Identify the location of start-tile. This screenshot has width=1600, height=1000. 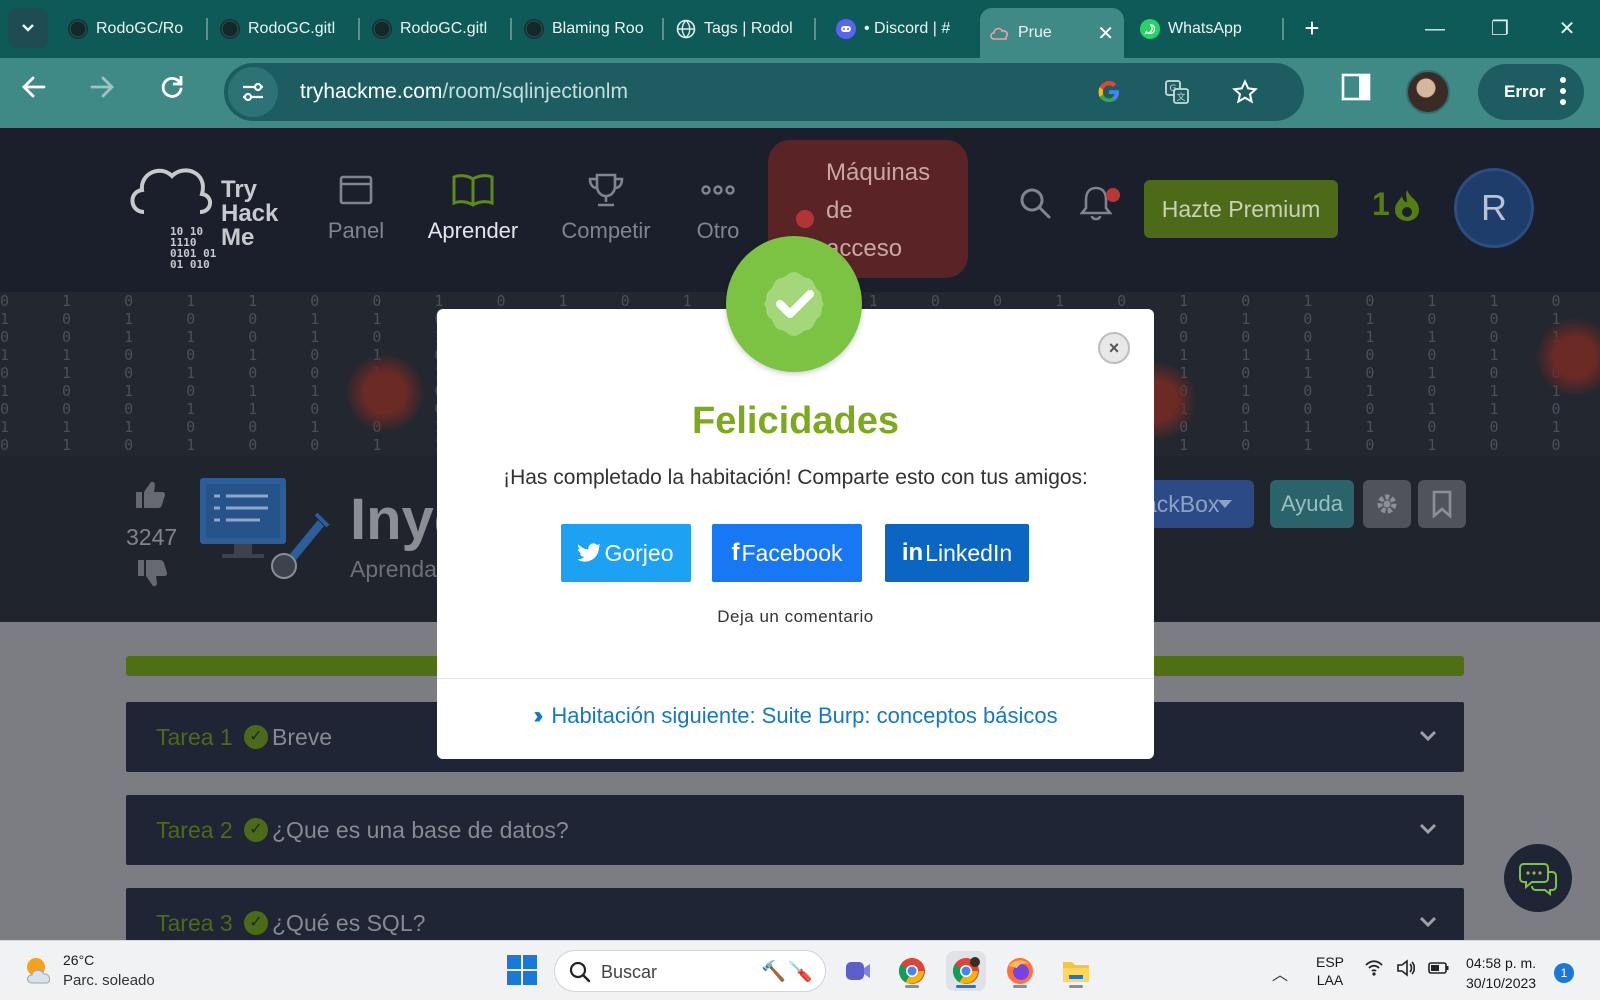
(530, 962).